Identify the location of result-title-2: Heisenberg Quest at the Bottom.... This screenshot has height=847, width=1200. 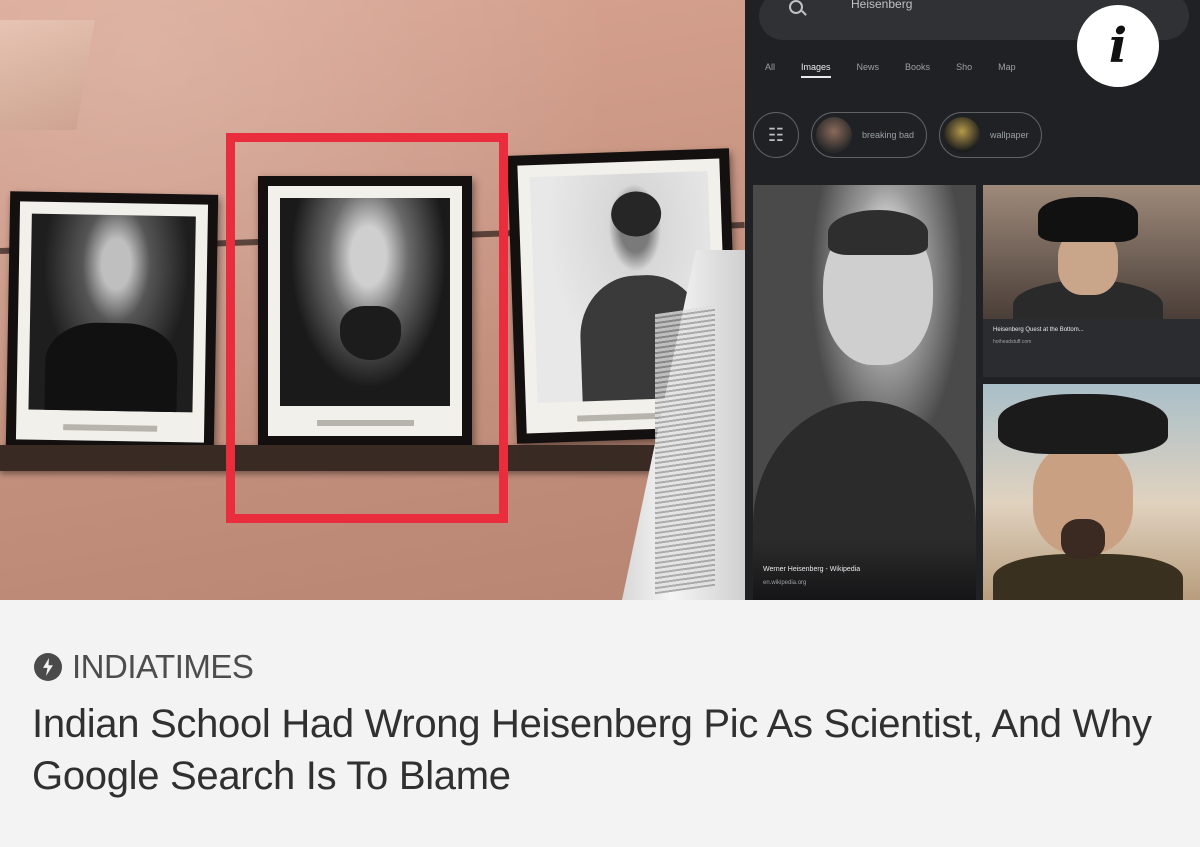
(1038, 330).